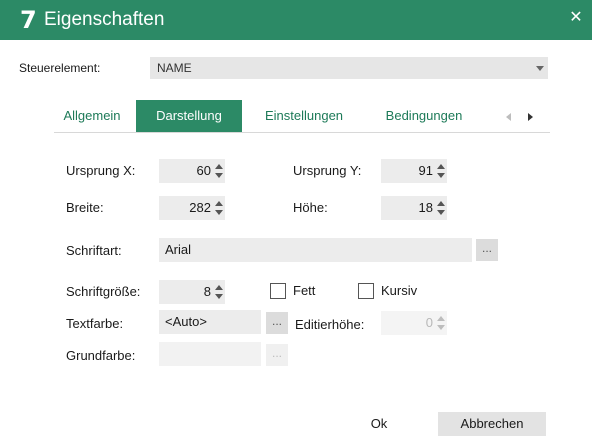 This screenshot has height=436, width=592. What do you see at coordinates (101, 355) in the screenshot?
I see `grundfarbe-label: Grundfarbe:` at bounding box center [101, 355].